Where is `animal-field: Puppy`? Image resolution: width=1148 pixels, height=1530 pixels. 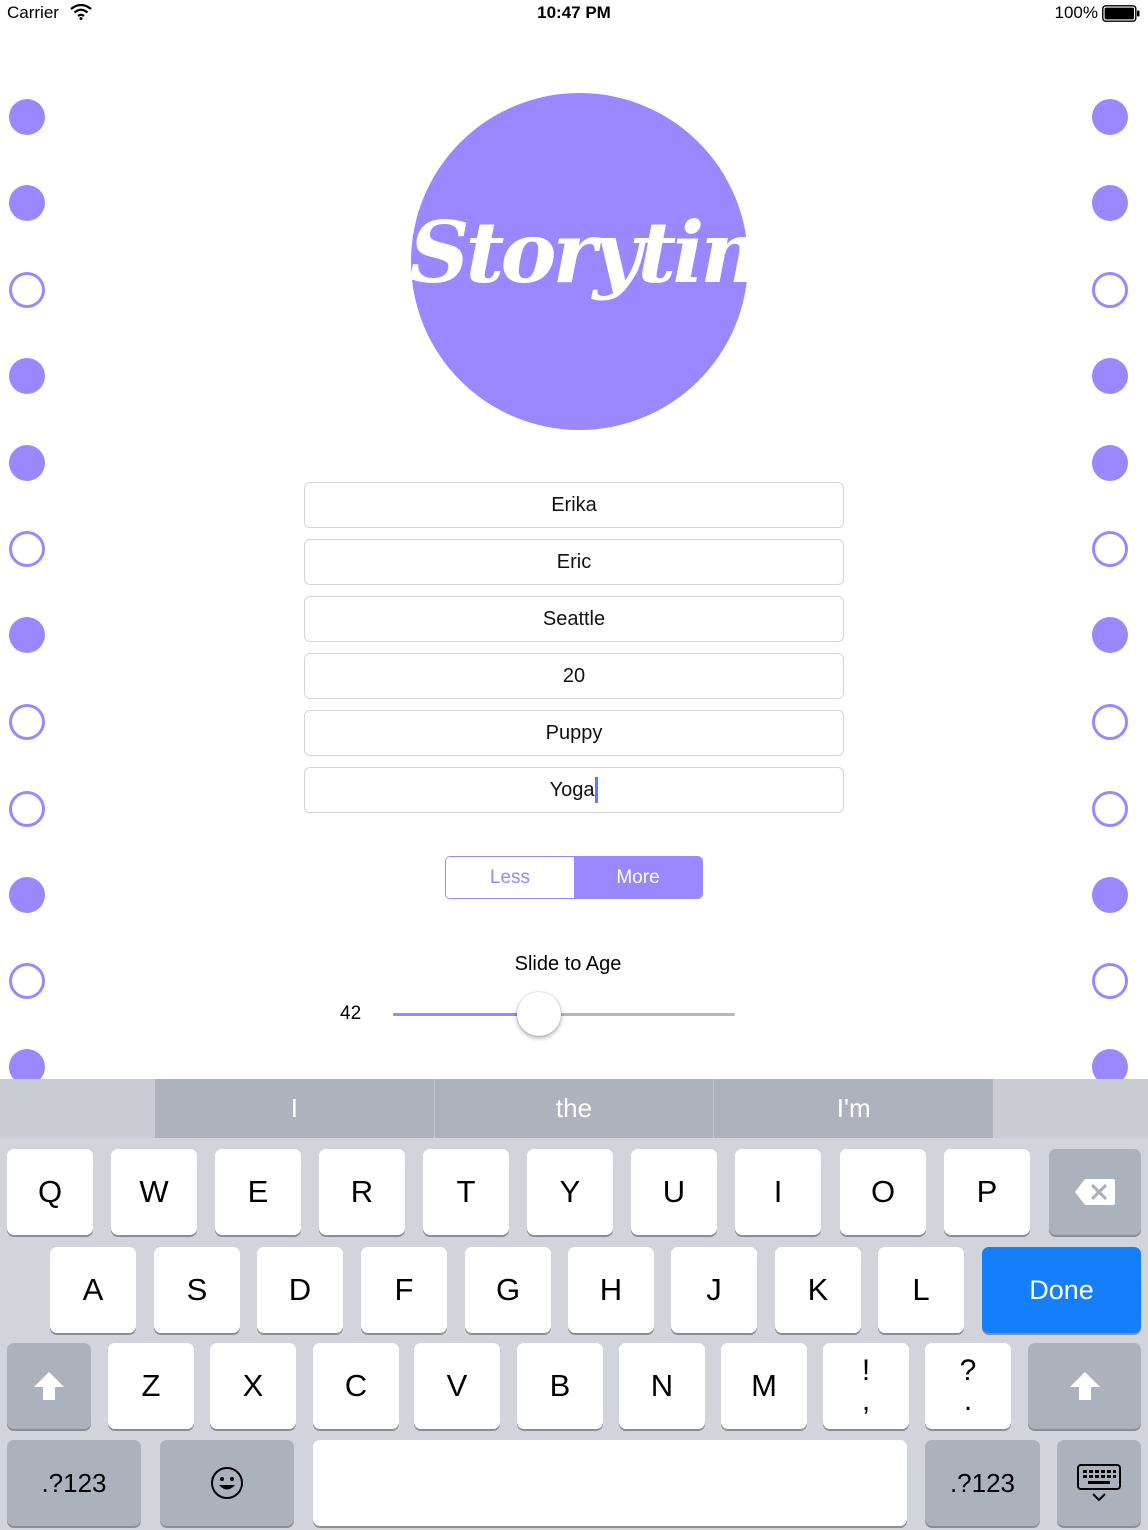
animal-field: Puppy is located at coordinates (574, 733).